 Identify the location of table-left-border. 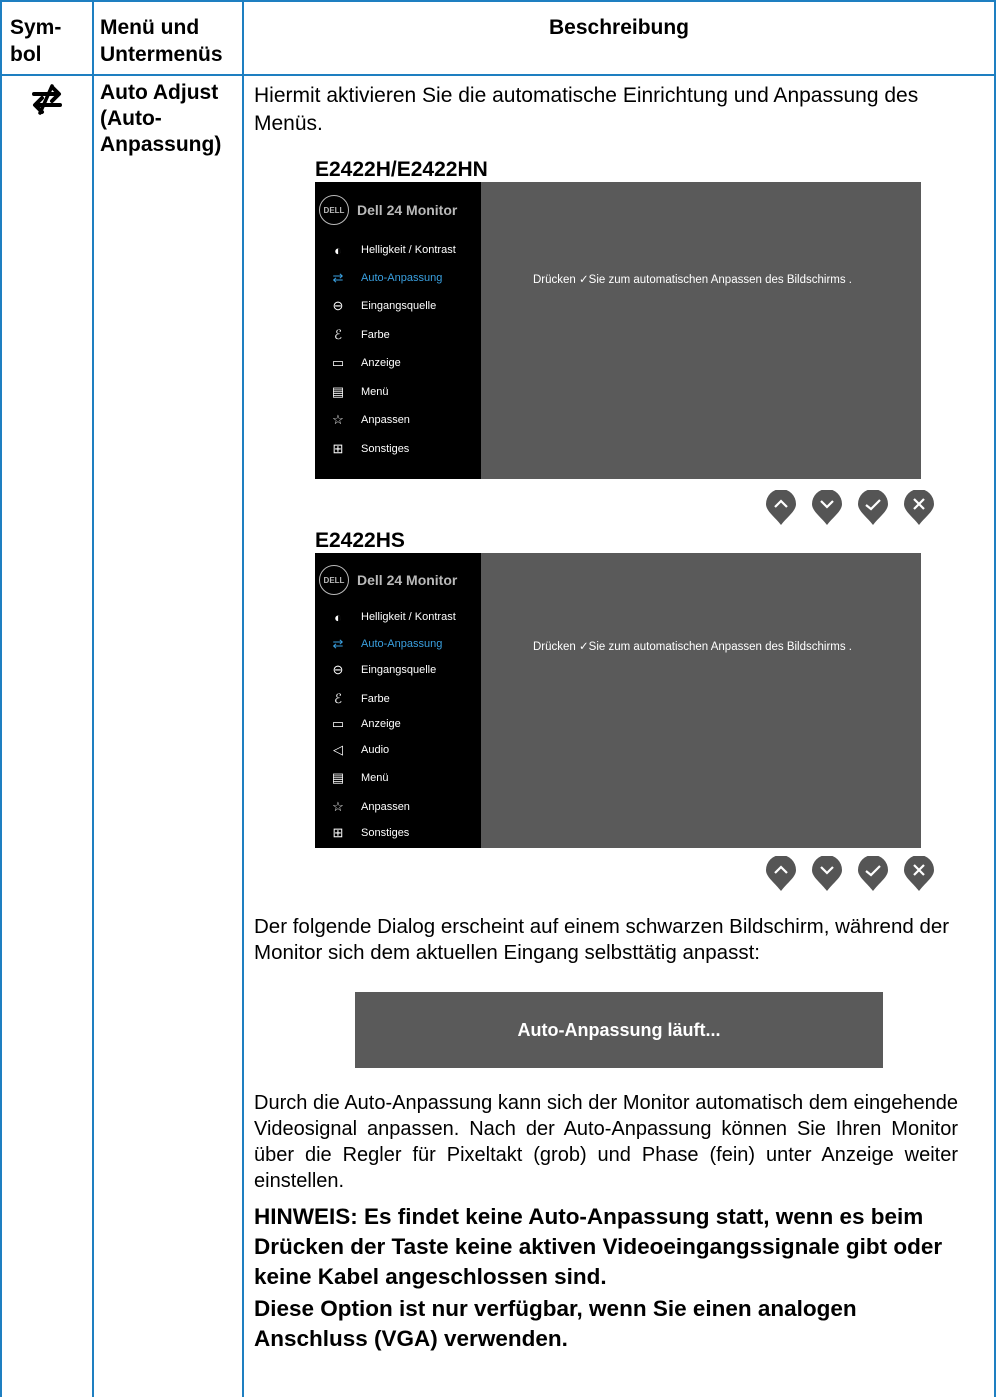
(1, 698).